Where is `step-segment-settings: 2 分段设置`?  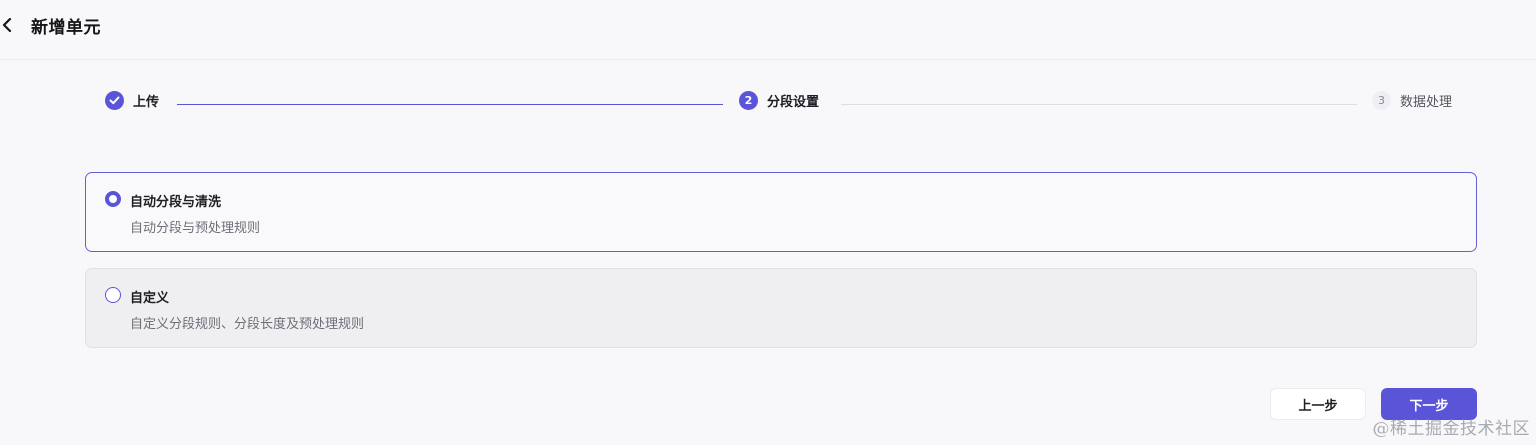
step-segment-settings: 2 分段设置 is located at coordinates (779, 100).